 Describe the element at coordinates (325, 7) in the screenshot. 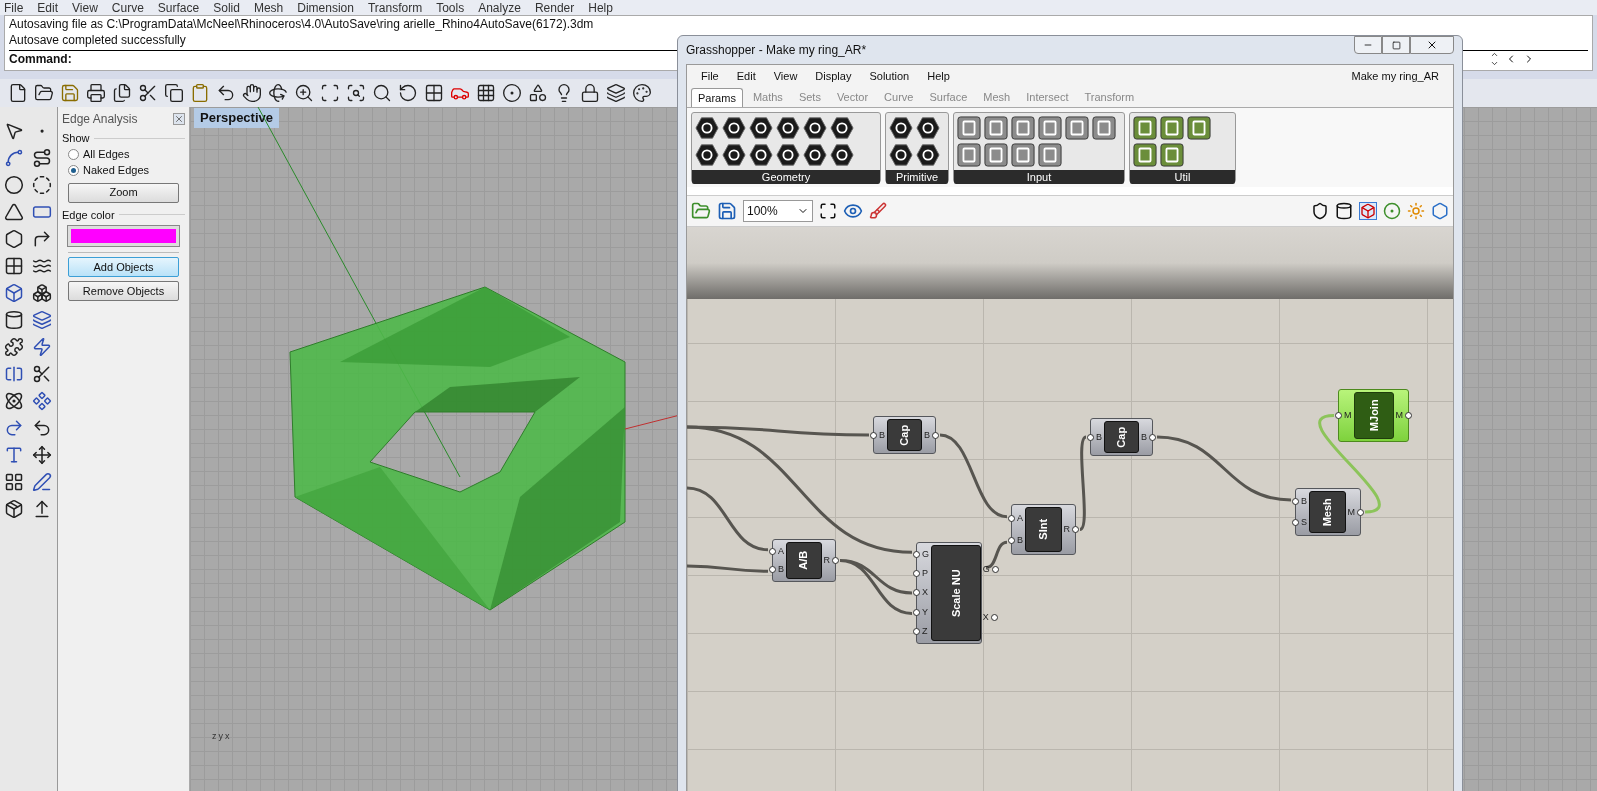

I see `menu-item: Dimension` at that location.